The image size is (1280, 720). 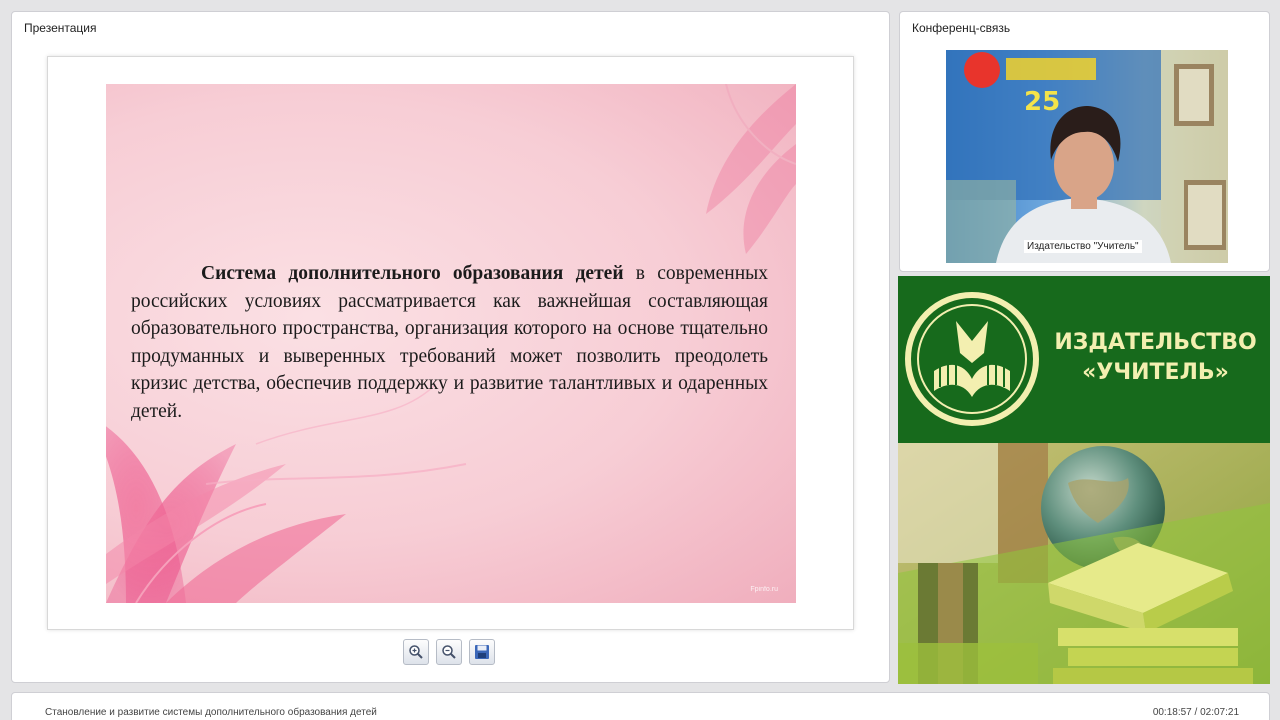 I want to click on zoom-out-icon, so click(x=449, y=652).